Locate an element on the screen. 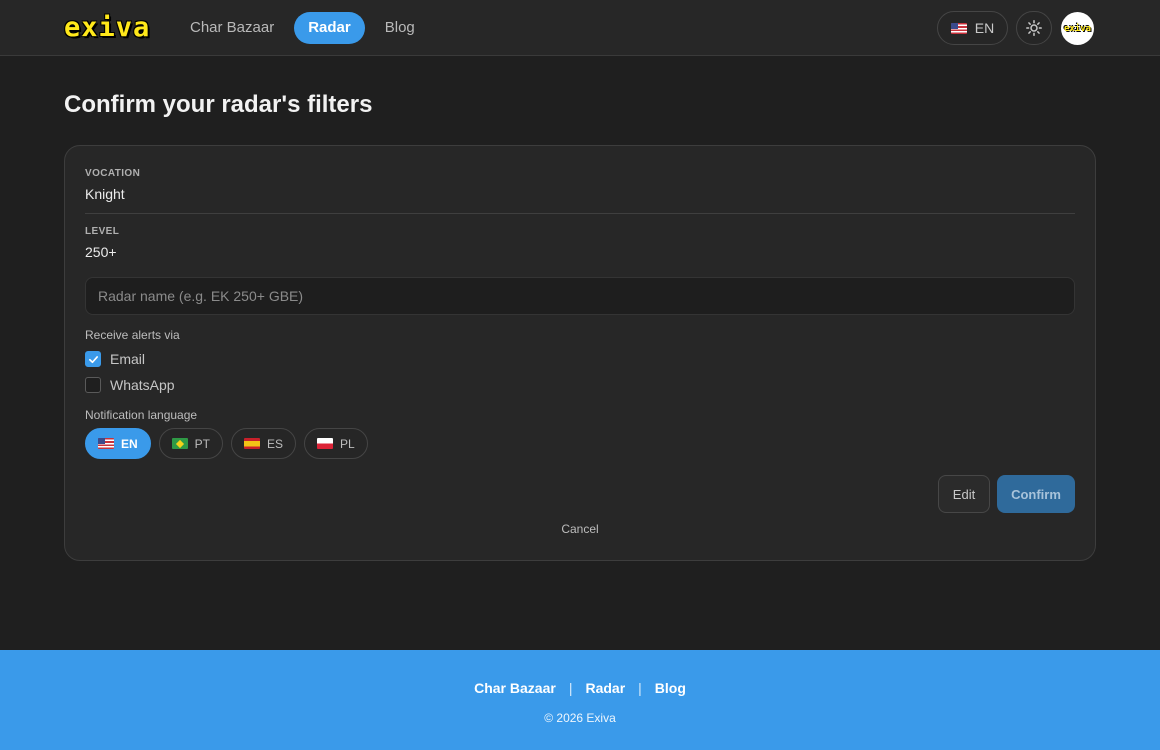 The width and height of the screenshot is (1160, 750). sun-icon is located at coordinates (1034, 28).